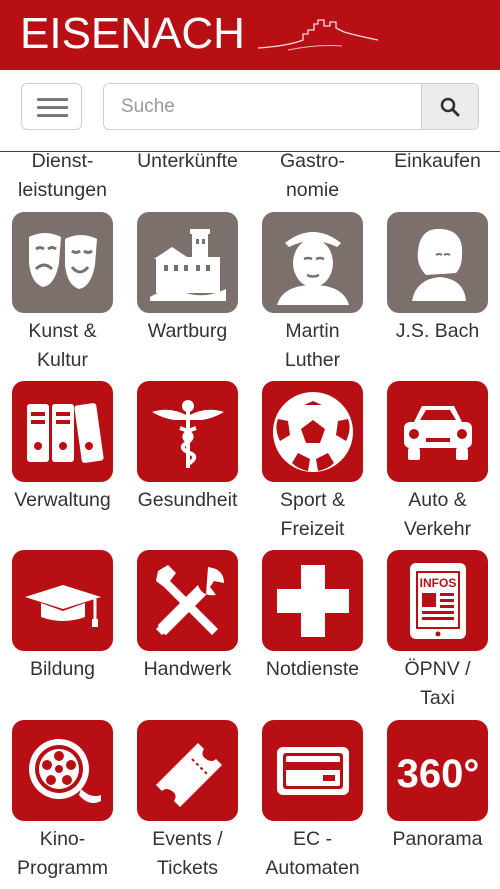 The width and height of the screenshot is (500, 889). Describe the element at coordinates (437, 162) in the screenshot. I see `tile-label: Einkaufen` at that location.